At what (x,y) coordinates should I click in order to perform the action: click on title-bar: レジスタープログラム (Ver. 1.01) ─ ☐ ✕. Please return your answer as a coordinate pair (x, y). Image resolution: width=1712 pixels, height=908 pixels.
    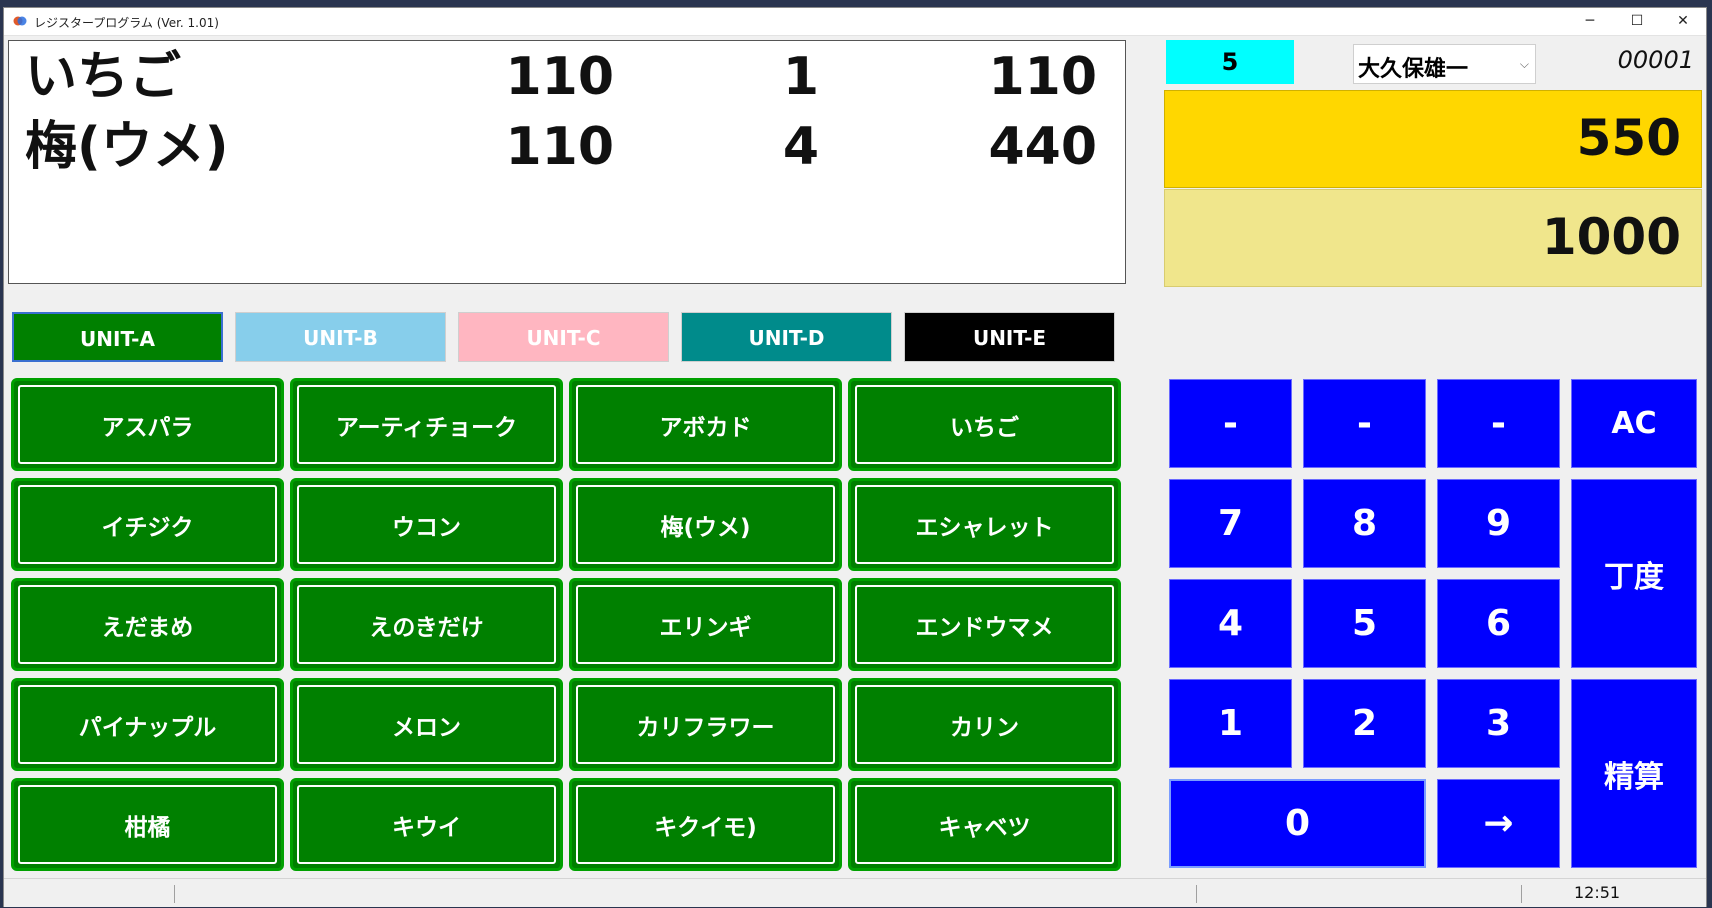
    Looking at the image, I should click on (855, 22).